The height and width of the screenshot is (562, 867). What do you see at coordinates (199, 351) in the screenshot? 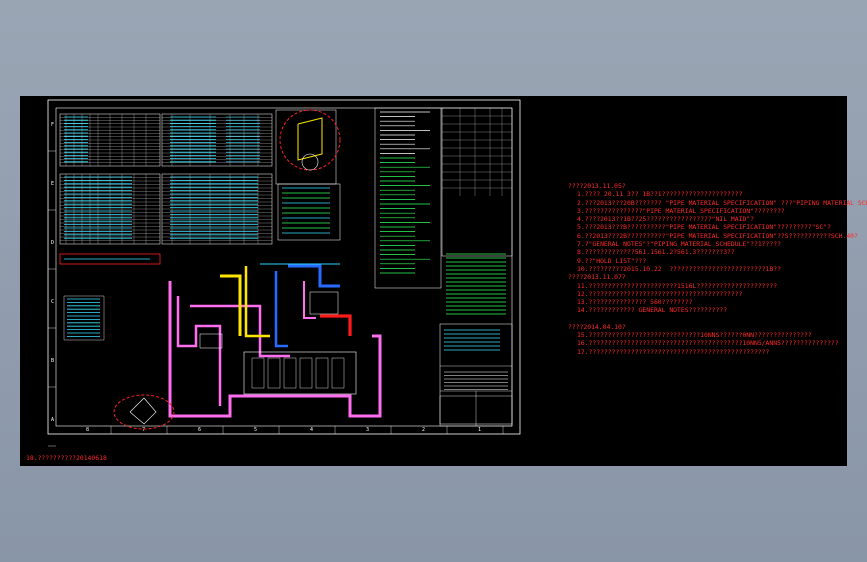
I see `pipe-magenta-branch` at bounding box center [199, 351].